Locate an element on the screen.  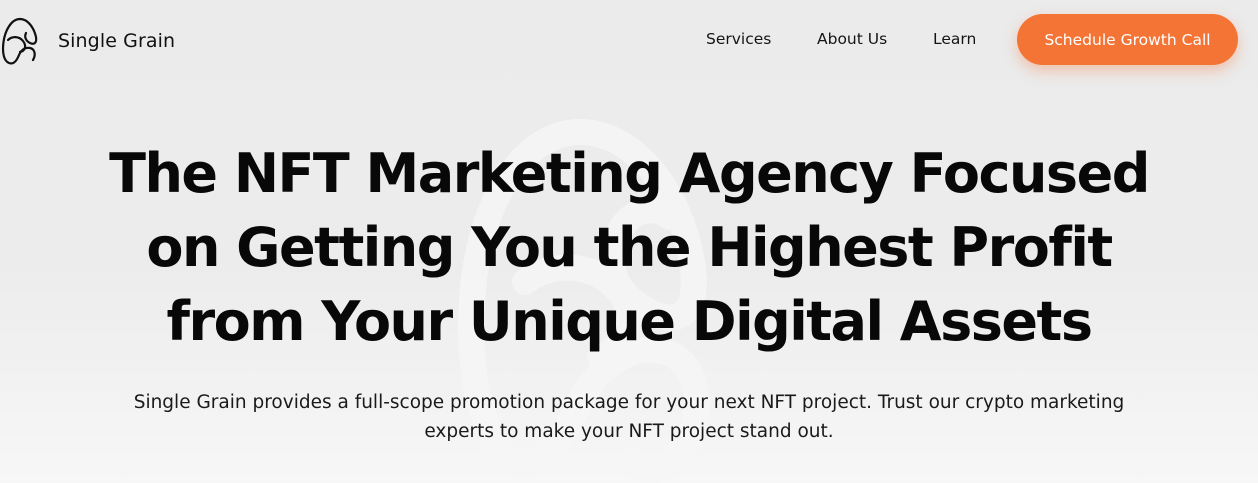
nav-item-about-us: About Us is located at coordinates (852, 39).